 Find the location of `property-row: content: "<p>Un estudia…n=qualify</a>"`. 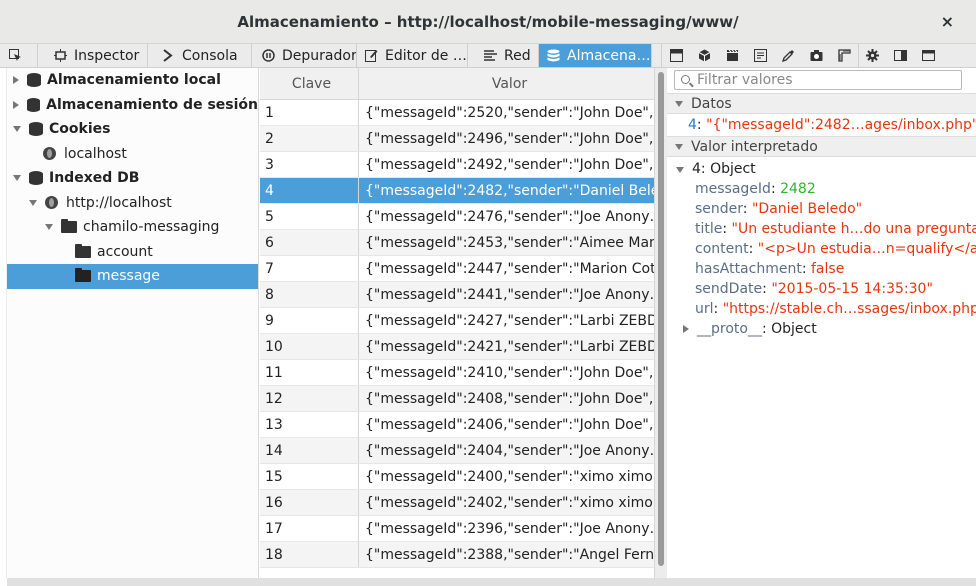

property-row: content: "<p>Un estudia…n=qualify</a>" is located at coordinates (835, 249).